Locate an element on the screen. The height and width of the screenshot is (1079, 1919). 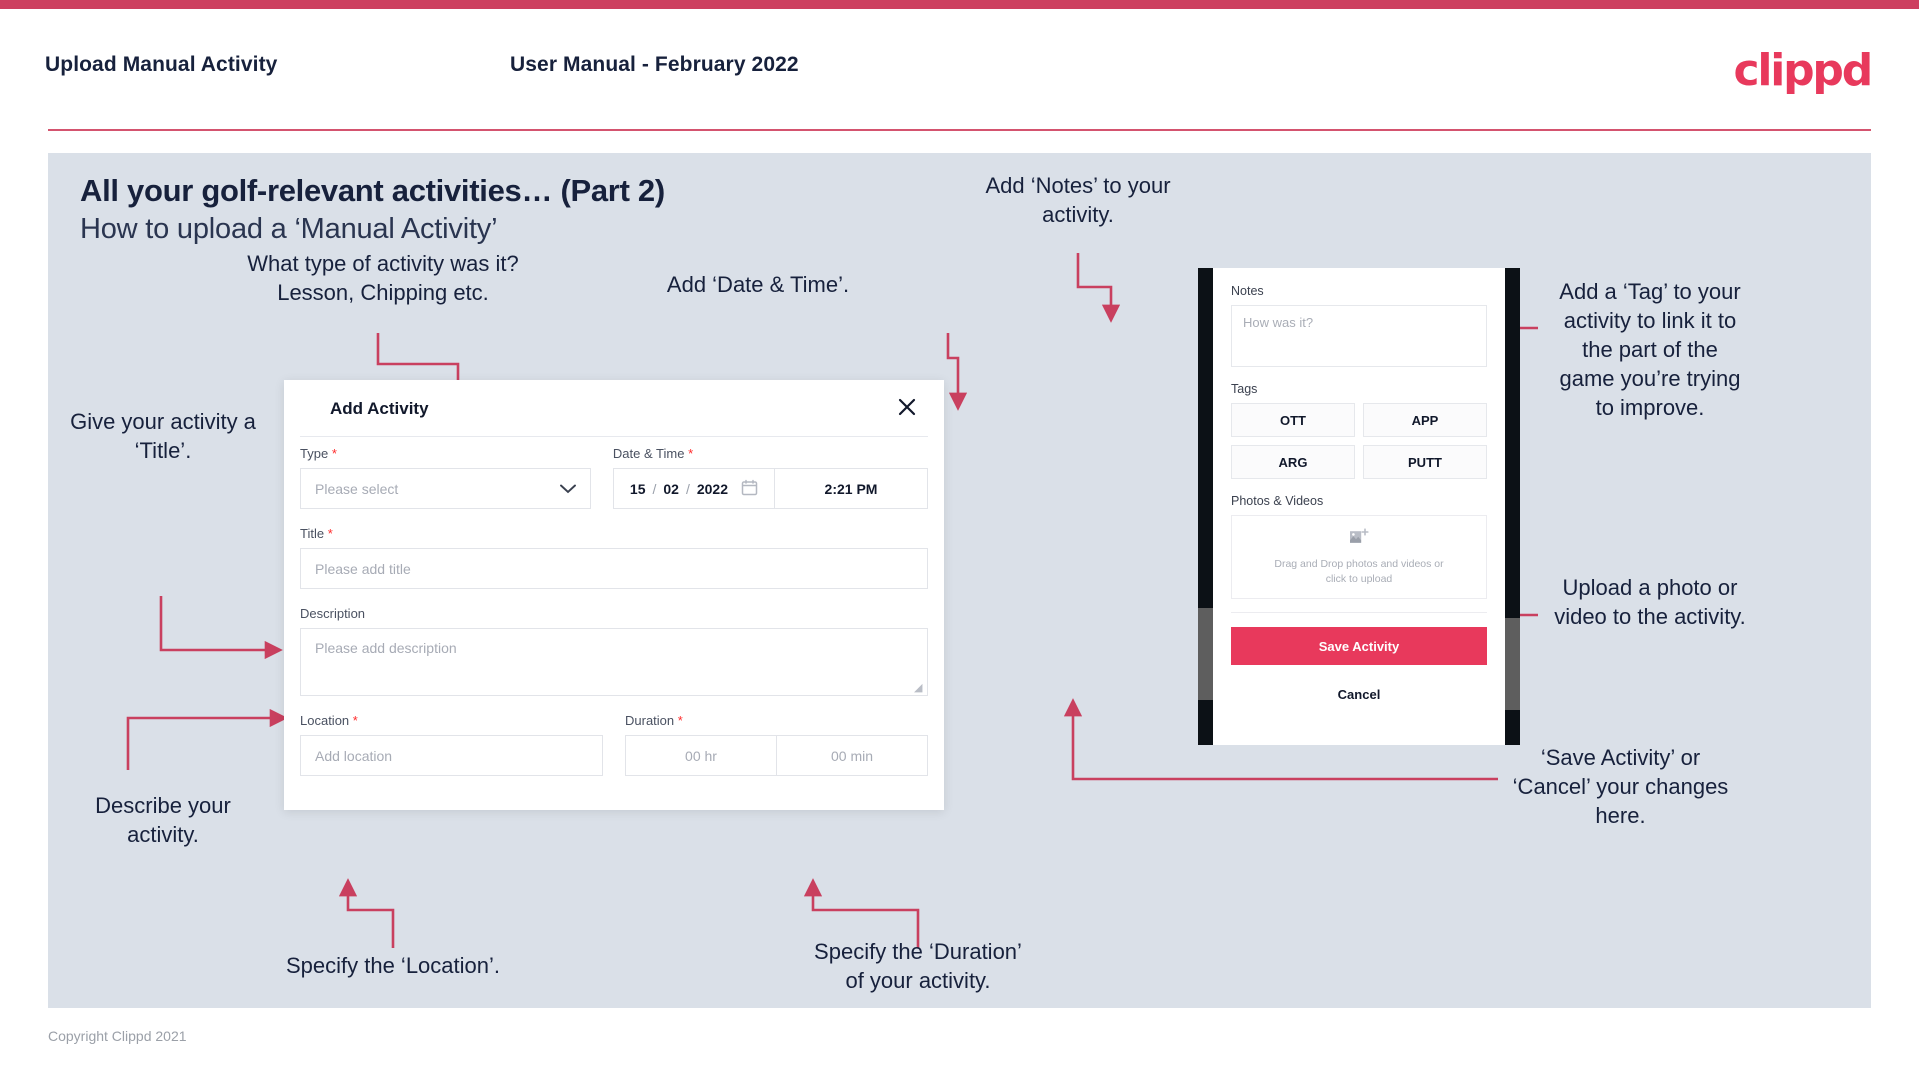
dialog-header: Add Activity is located at coordinates (614, 408).